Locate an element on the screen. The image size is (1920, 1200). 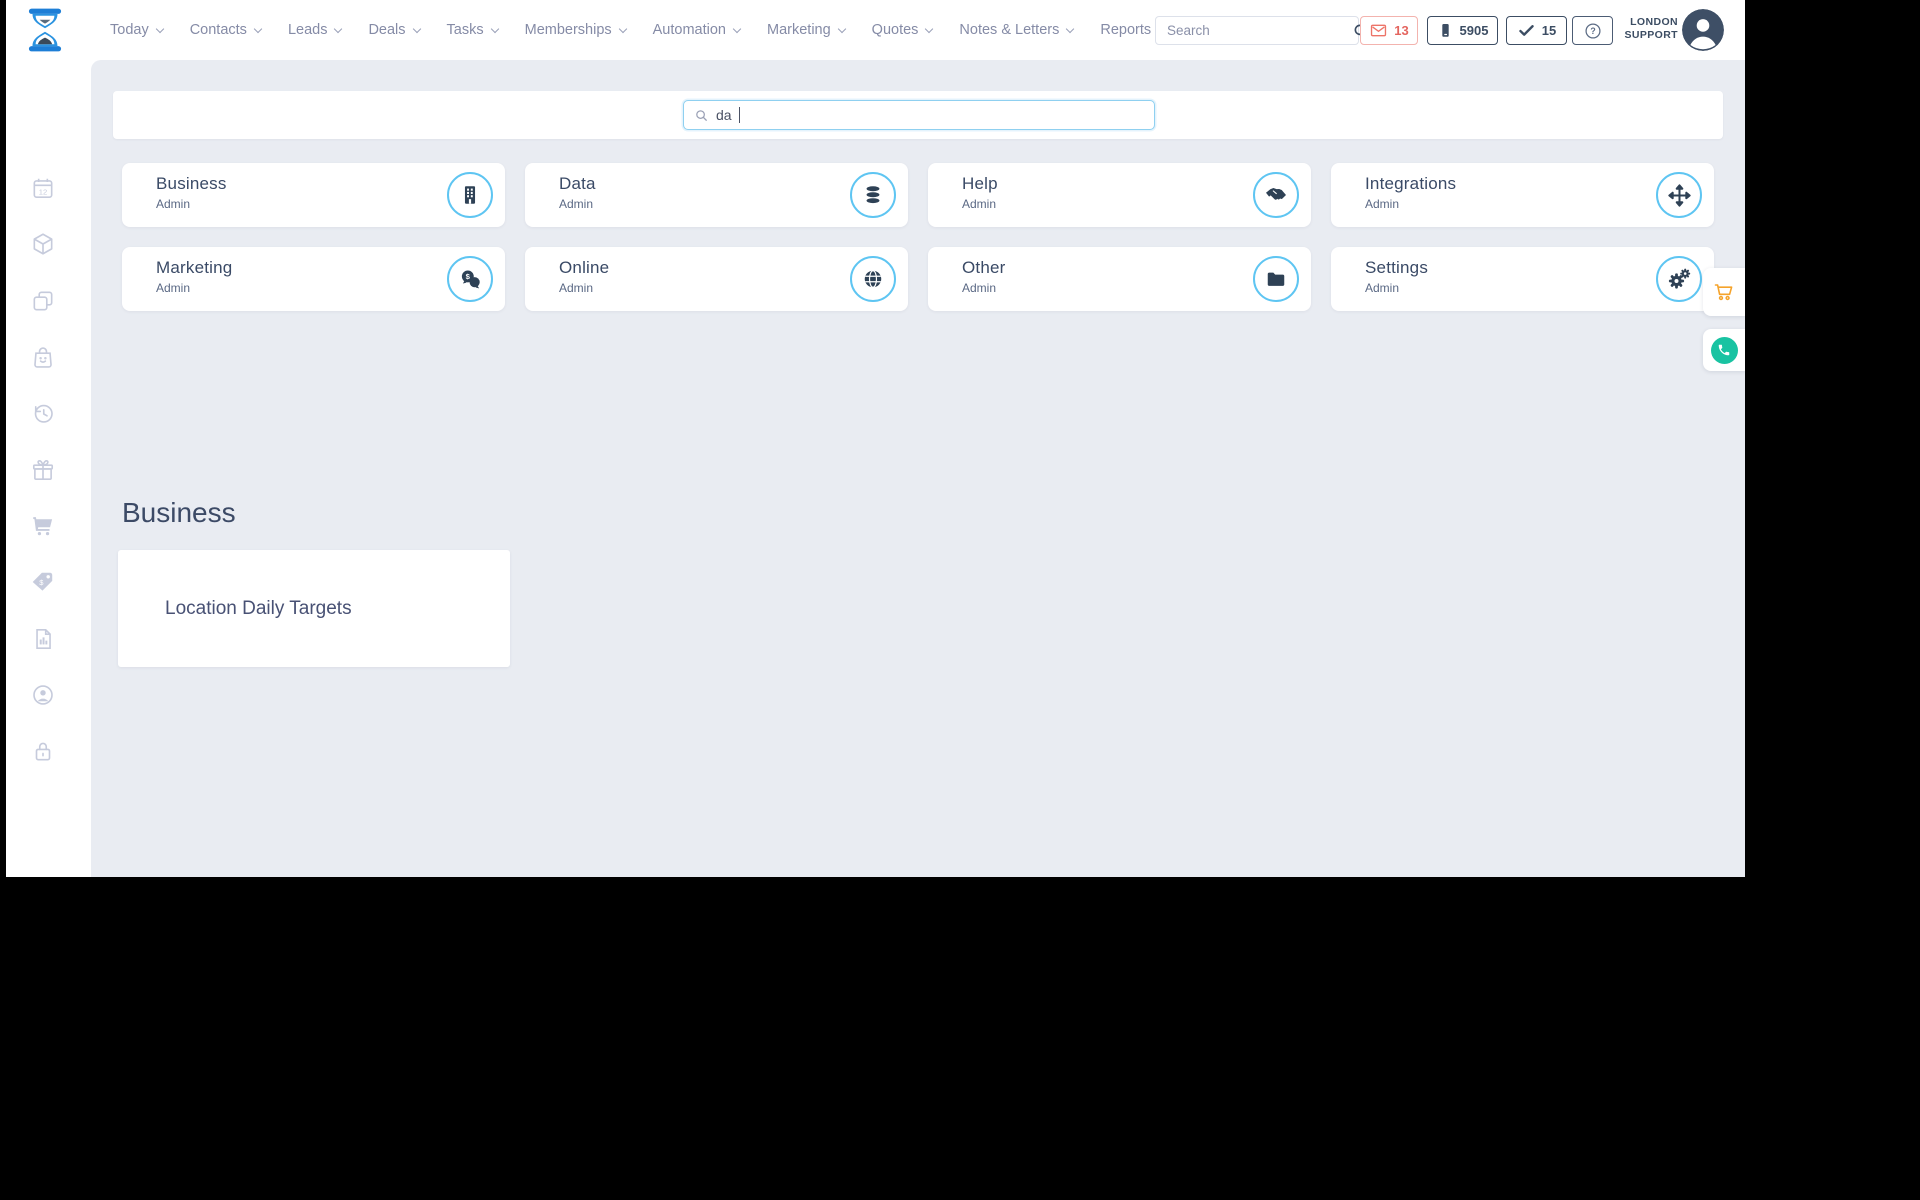
gears-icon is located at coordinates (1679, 279).